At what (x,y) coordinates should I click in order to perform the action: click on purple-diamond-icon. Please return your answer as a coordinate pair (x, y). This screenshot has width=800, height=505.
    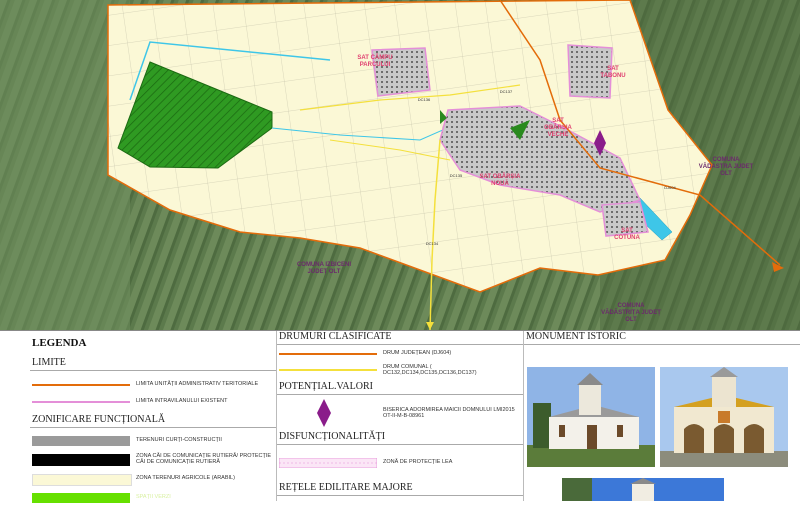
    Looking at the image, I should click on (324, 413).